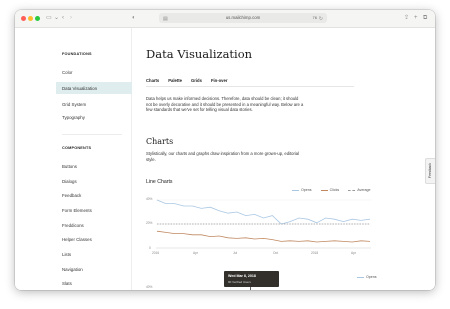 Image resolution: width=450 pixels, height=309 pixels. I want to click on sidebar-item-feedback: Feedback, so click(71, 195).